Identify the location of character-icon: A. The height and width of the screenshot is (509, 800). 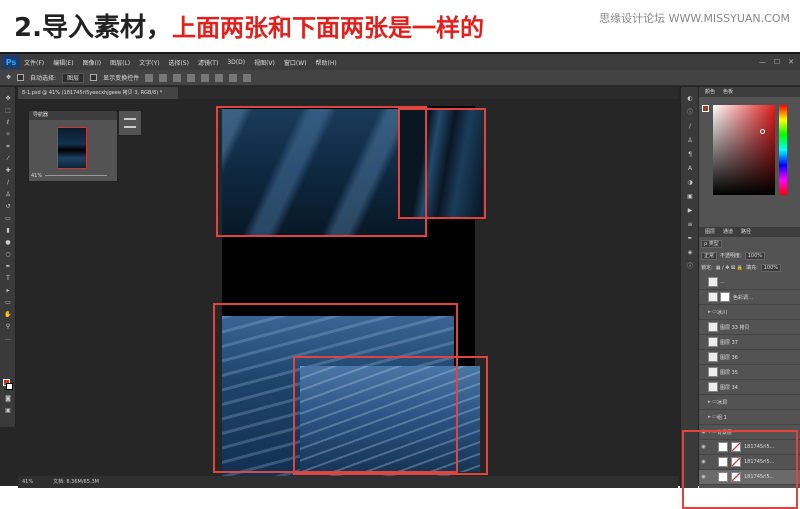
(690, 169).